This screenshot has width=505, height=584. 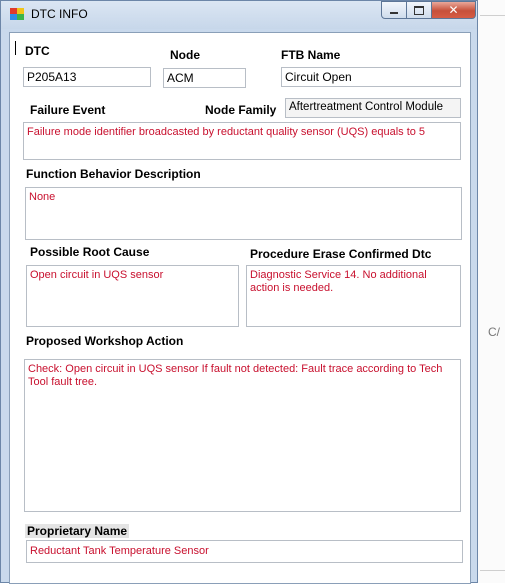 I want to click on maximize-icon, so click(x=419, y=10).